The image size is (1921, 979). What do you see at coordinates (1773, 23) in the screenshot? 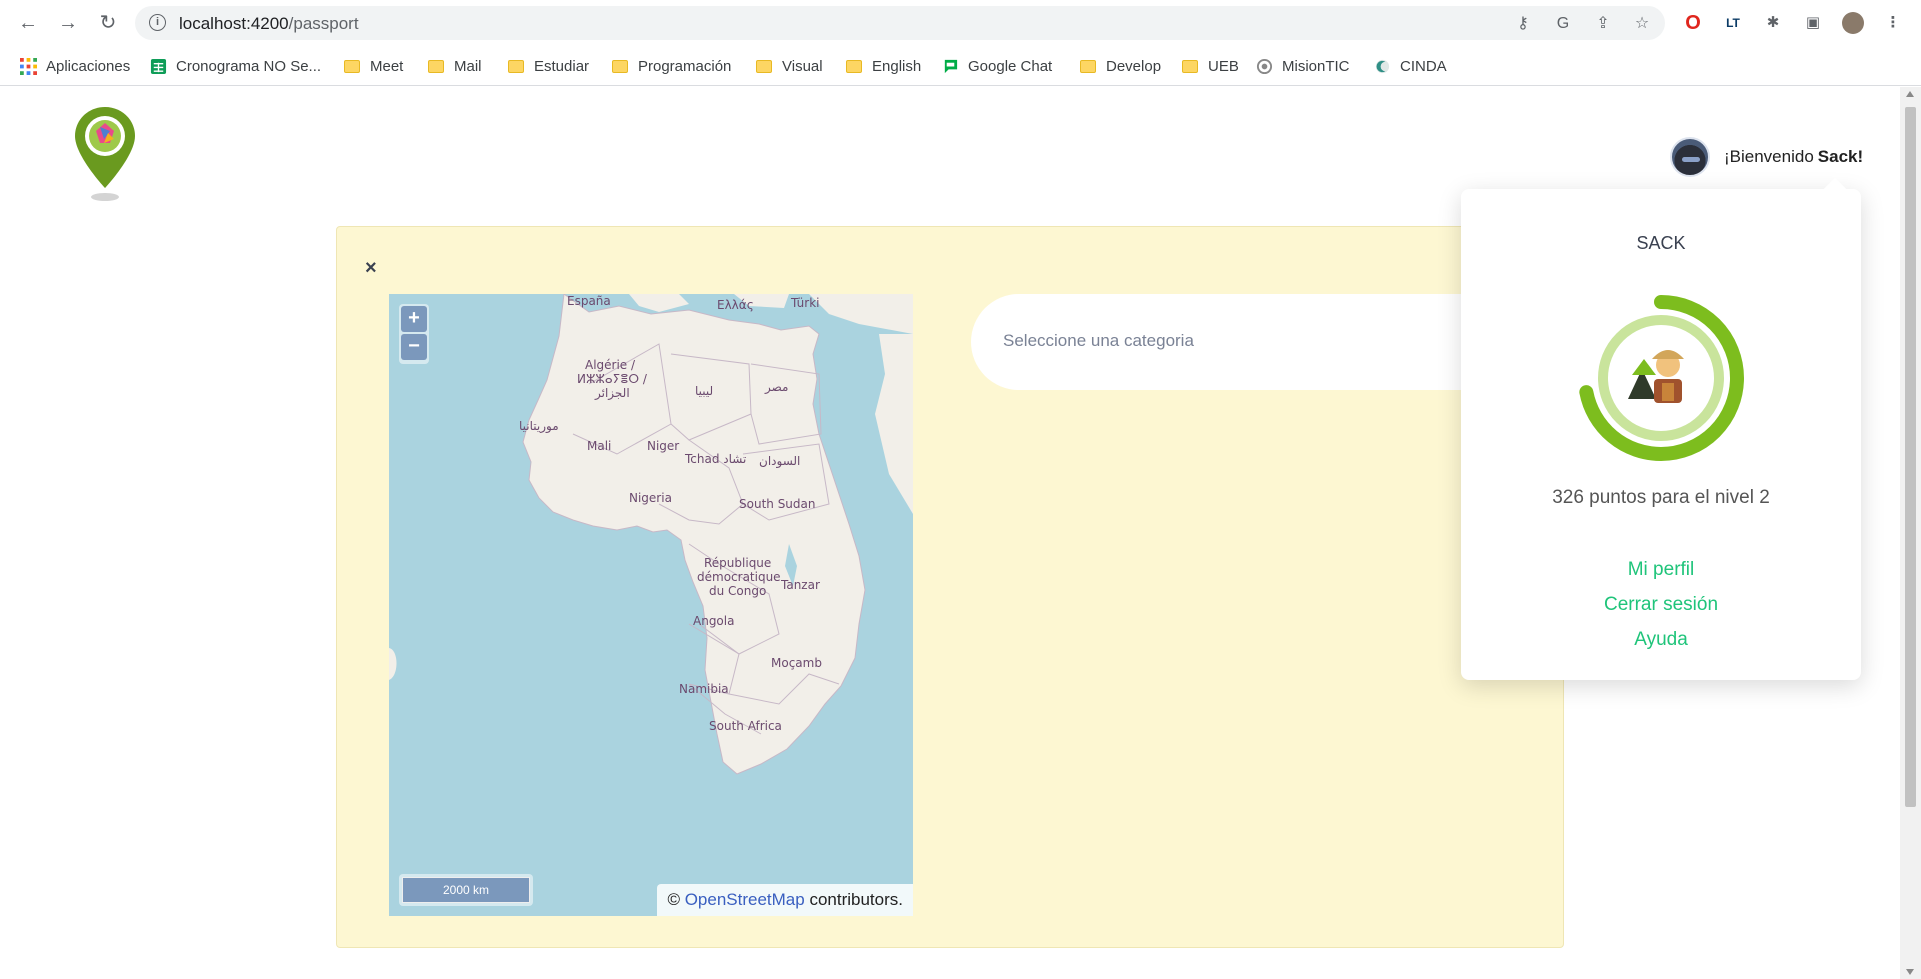
I see `puzzle-extensions-icon: ✱` at bounding box center [1773, 23].